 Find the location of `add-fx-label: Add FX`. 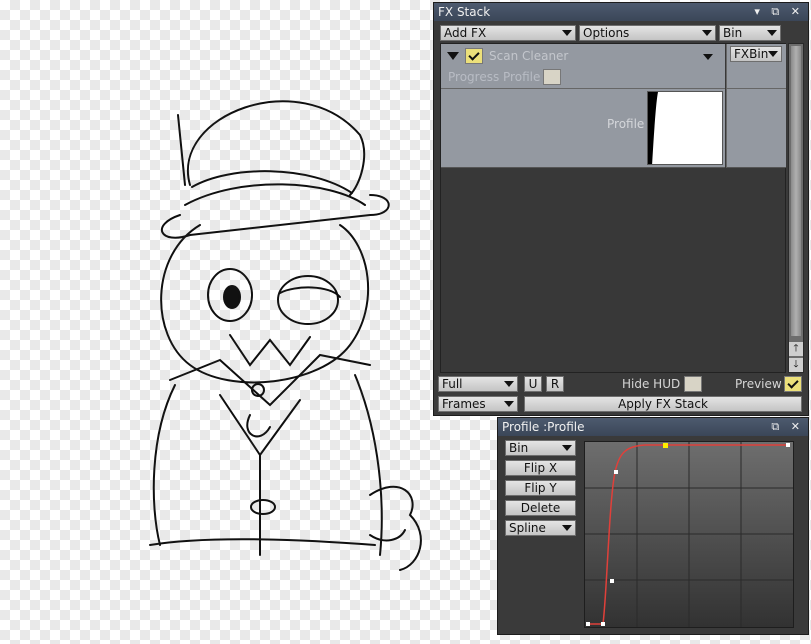

add-fx-label: Add FX is located at coordinates (465, 33).